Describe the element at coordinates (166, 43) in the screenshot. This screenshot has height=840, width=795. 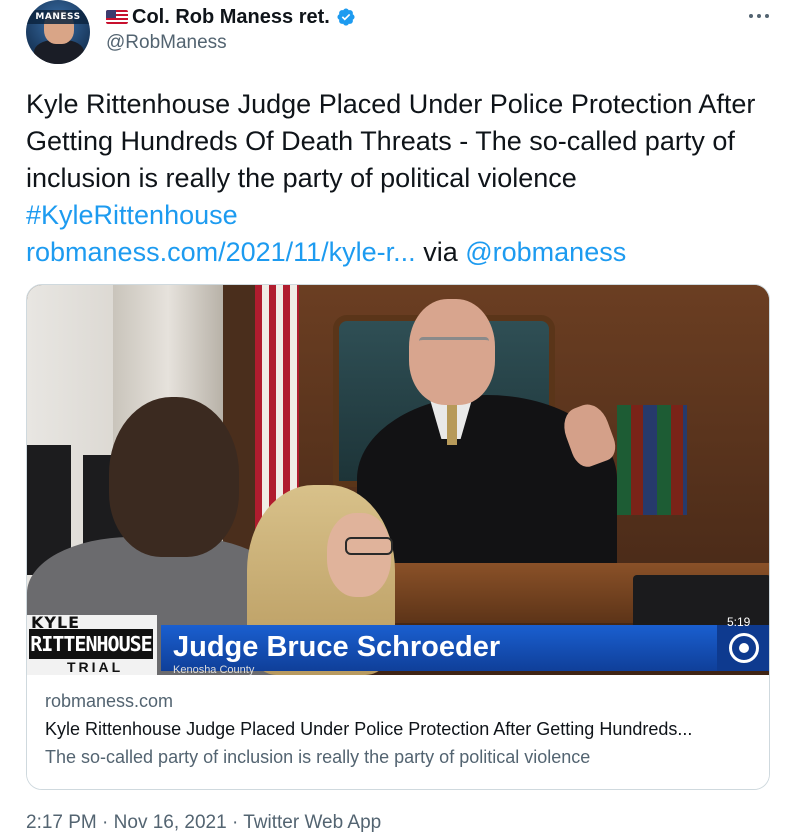
I see `handle: @RobManess` at that location.